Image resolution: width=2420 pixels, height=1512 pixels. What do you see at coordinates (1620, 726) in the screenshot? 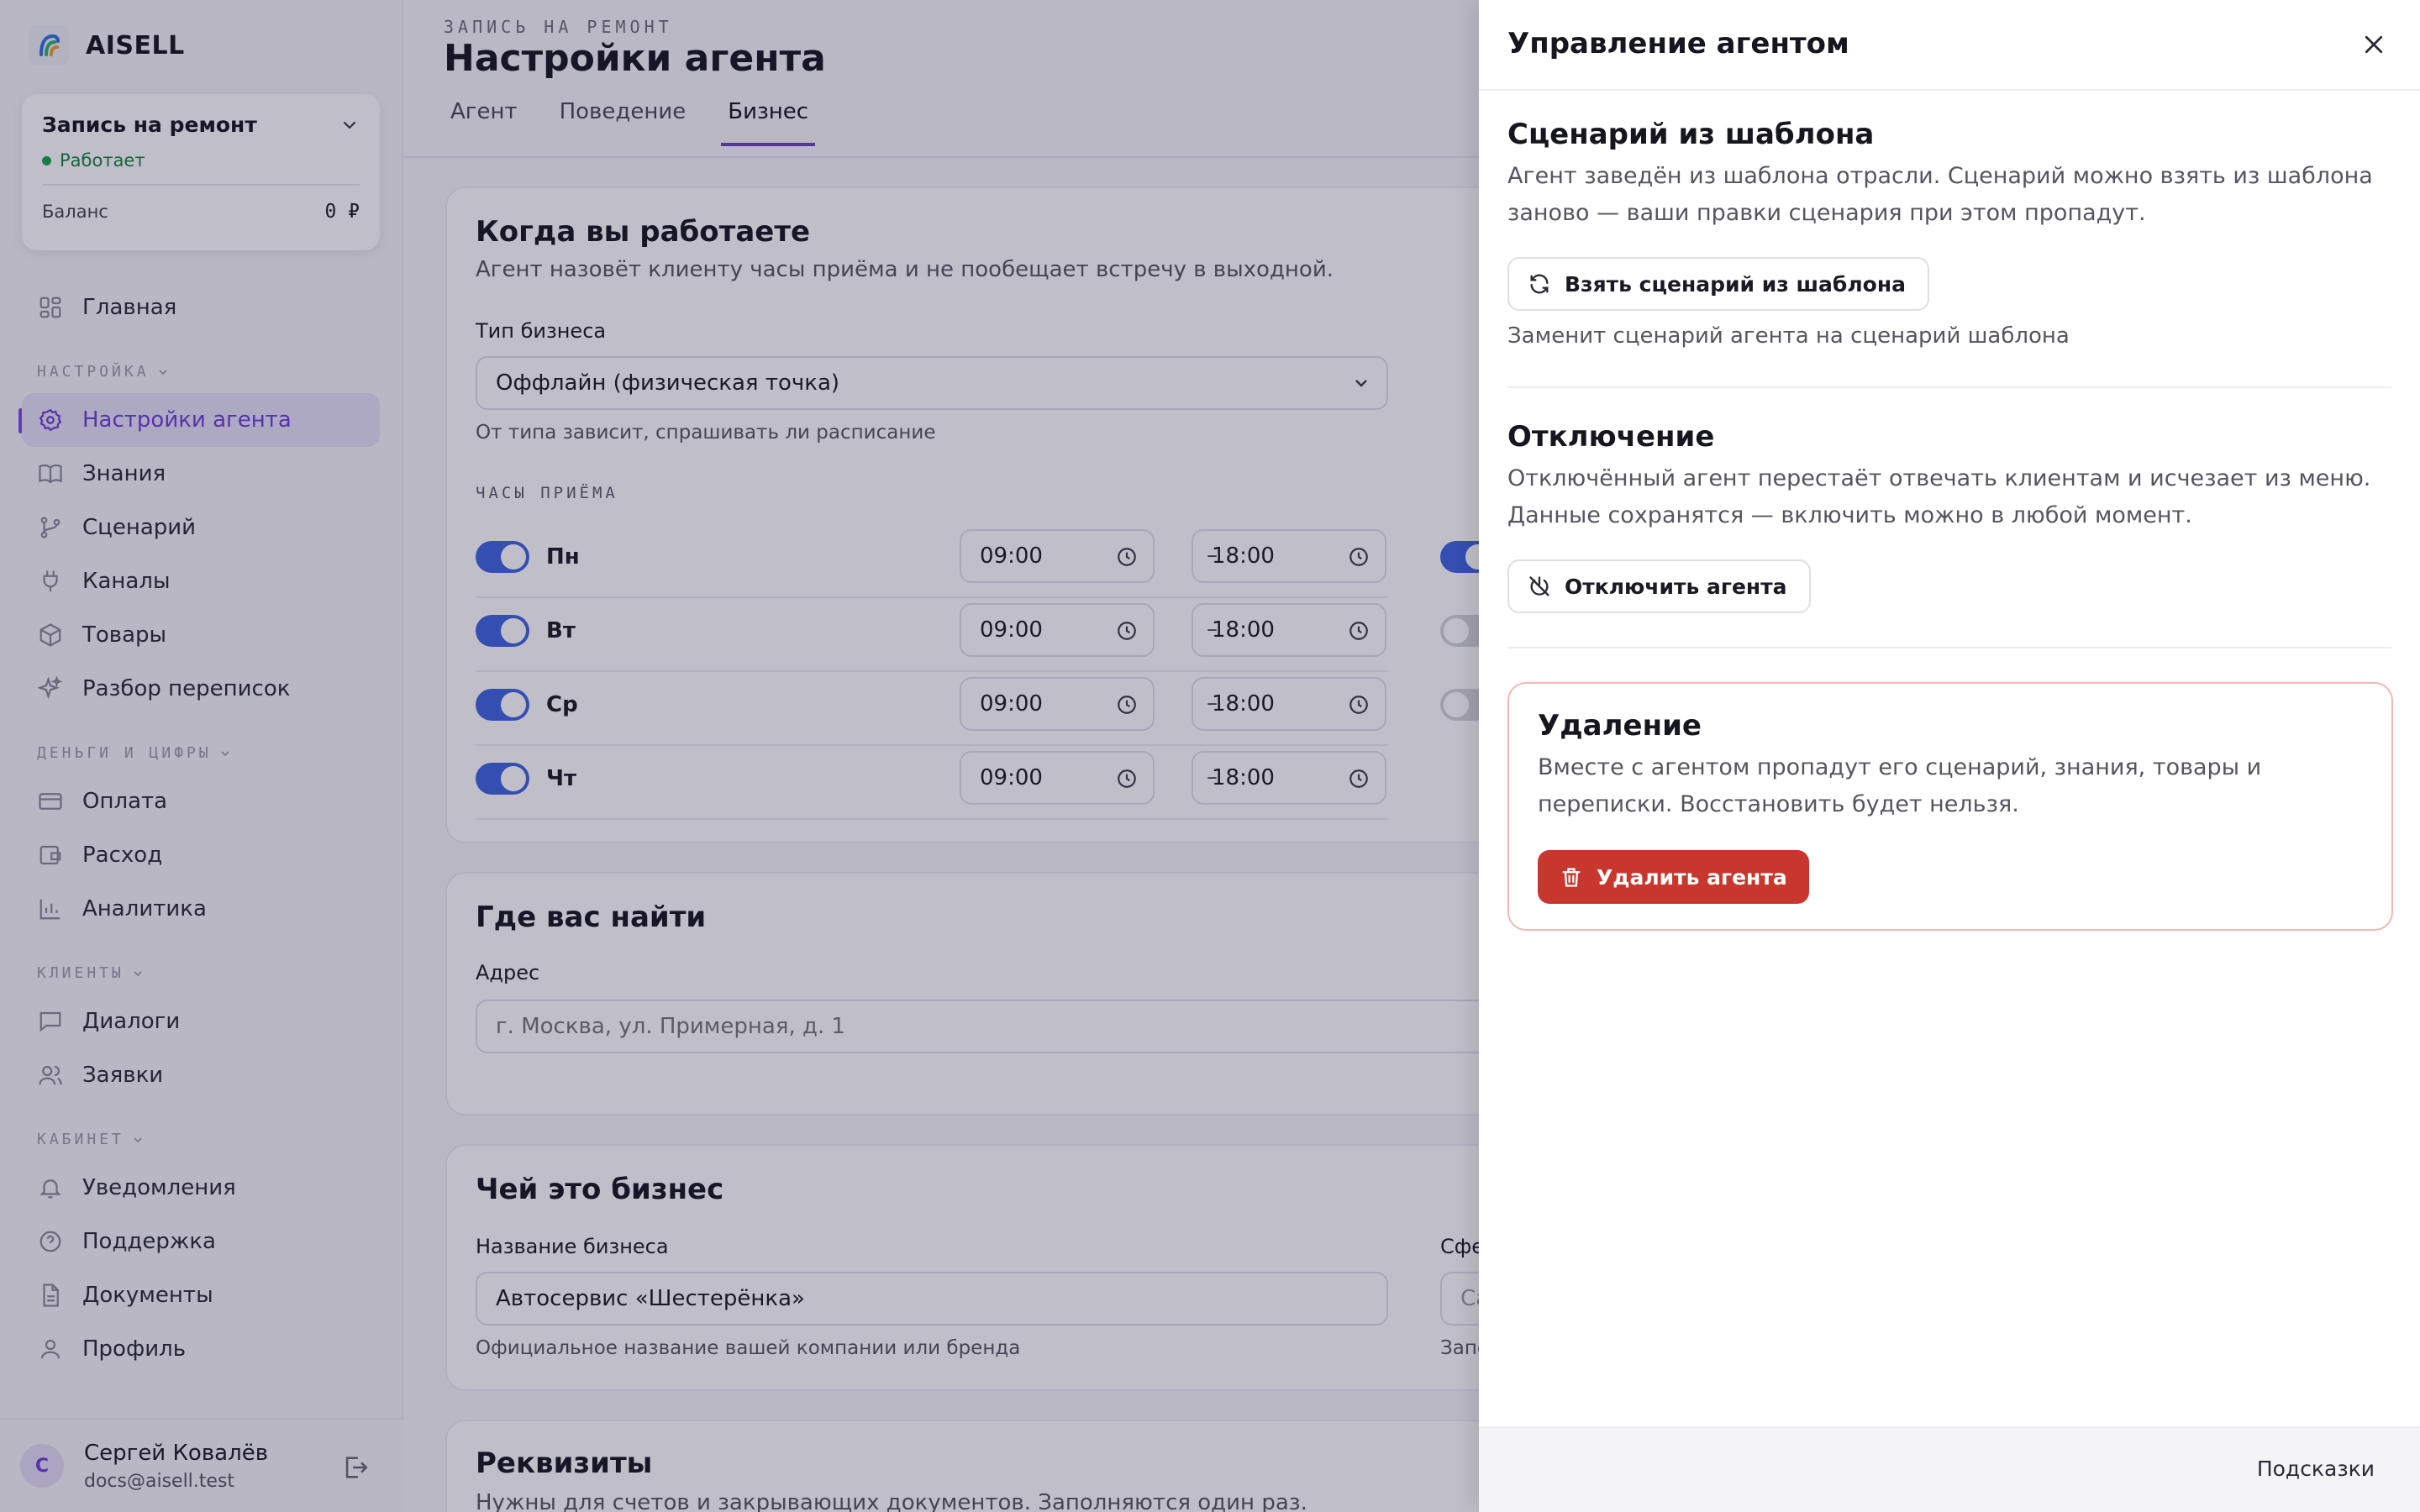
I see `delete-heading: Удаление` at bounding box center [1620, 726].